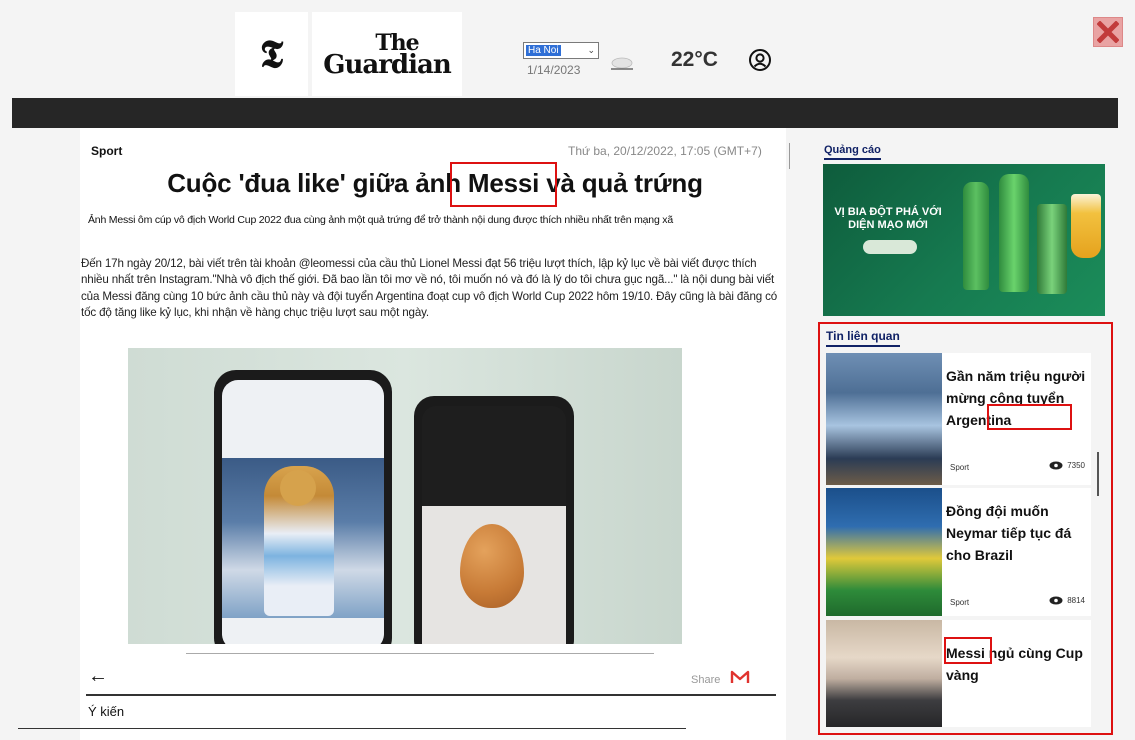 The height and width of the screenshot is (740, 1135). Describe the element at coordinates (694, 59) in the screenshot. I see `temperature: 22°C` at that location.